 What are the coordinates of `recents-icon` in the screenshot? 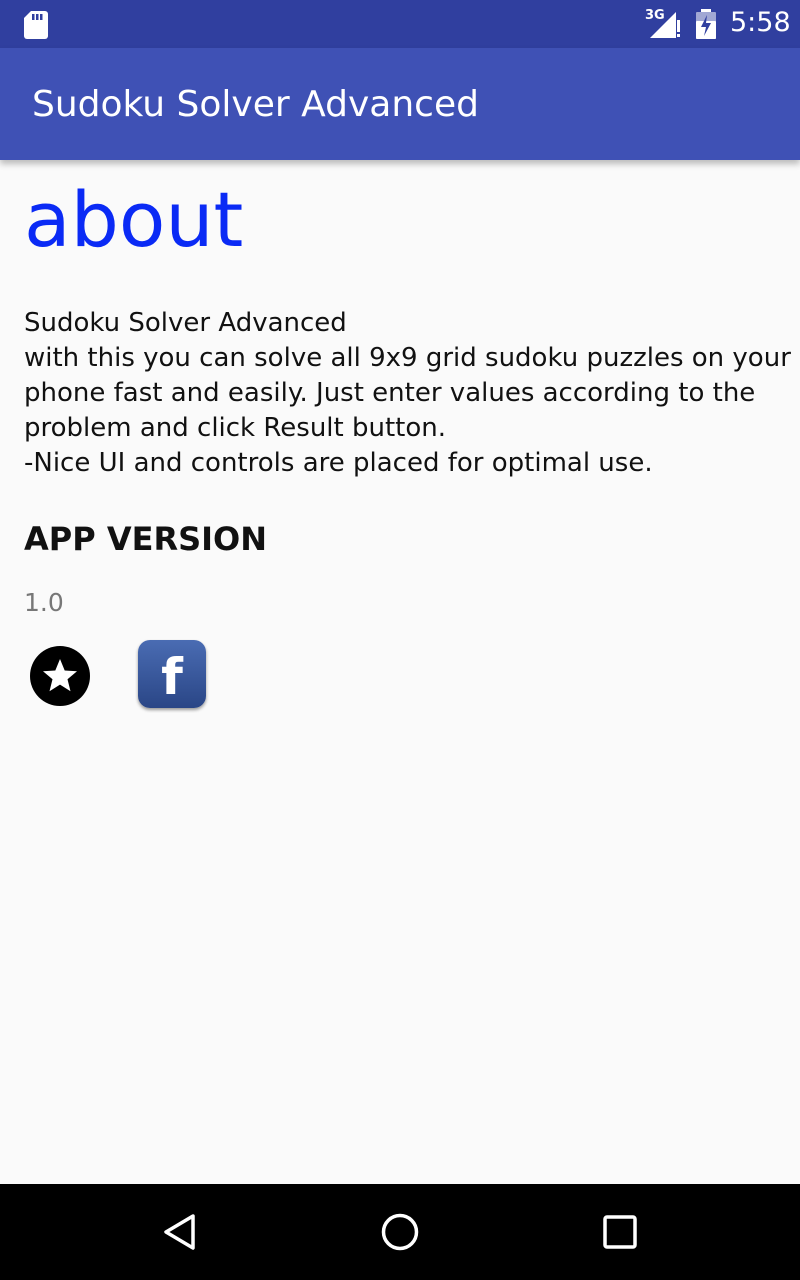 It's located at (620, 1232).